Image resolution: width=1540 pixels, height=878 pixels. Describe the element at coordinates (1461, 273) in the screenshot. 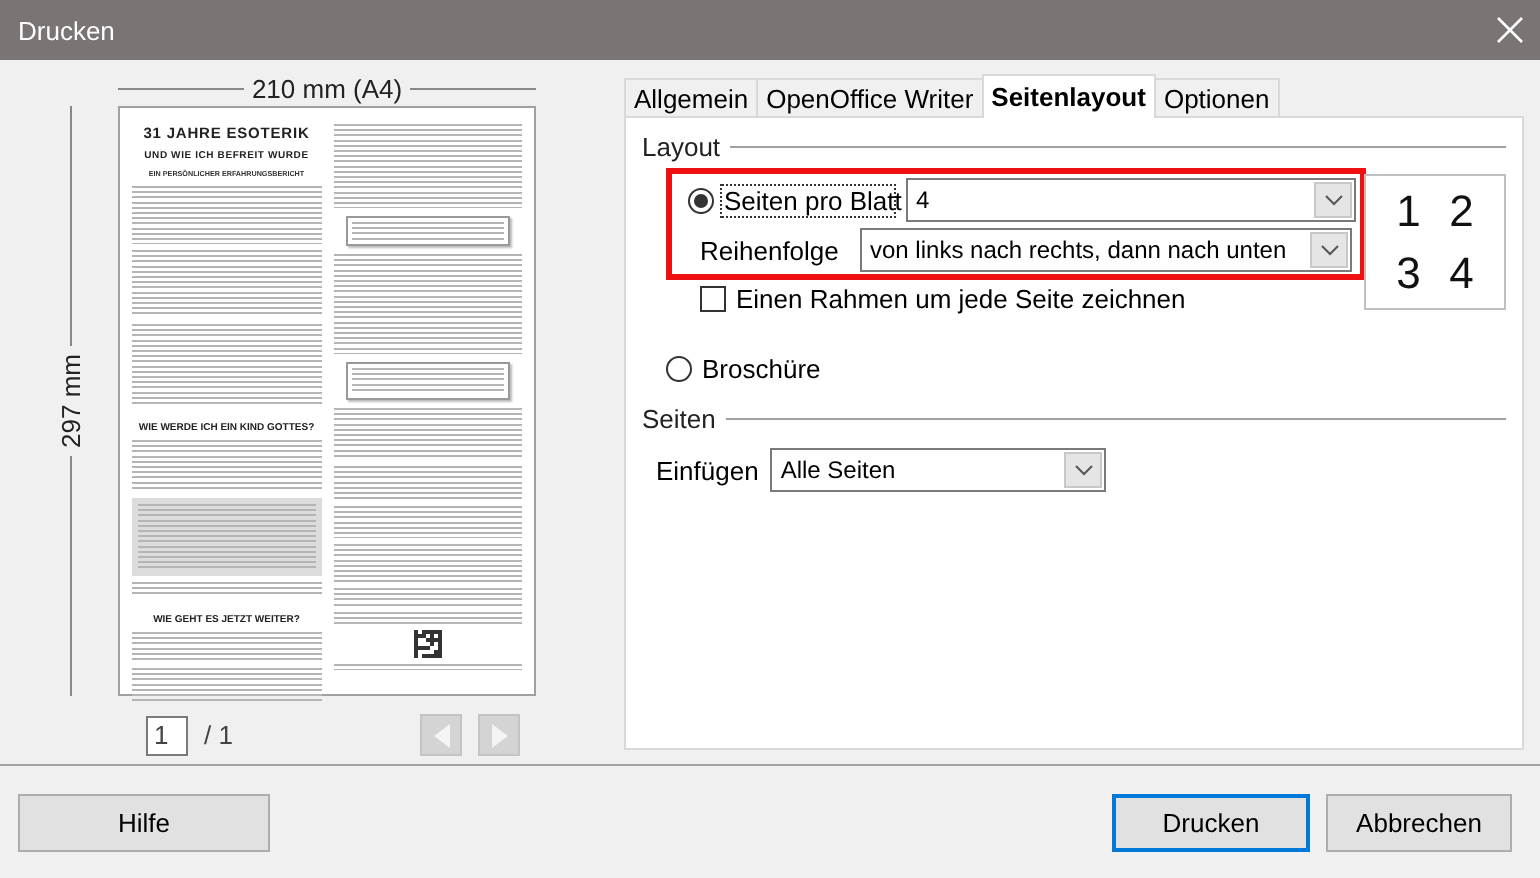

I see `page-number: 4` at that location.